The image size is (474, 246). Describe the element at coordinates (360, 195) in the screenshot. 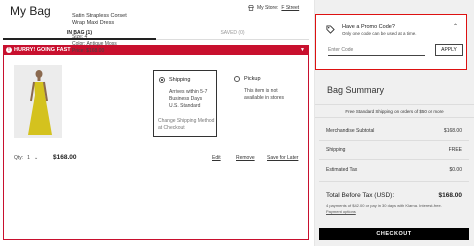

I see `total-label: Total Before Tax (USD):` at that location.